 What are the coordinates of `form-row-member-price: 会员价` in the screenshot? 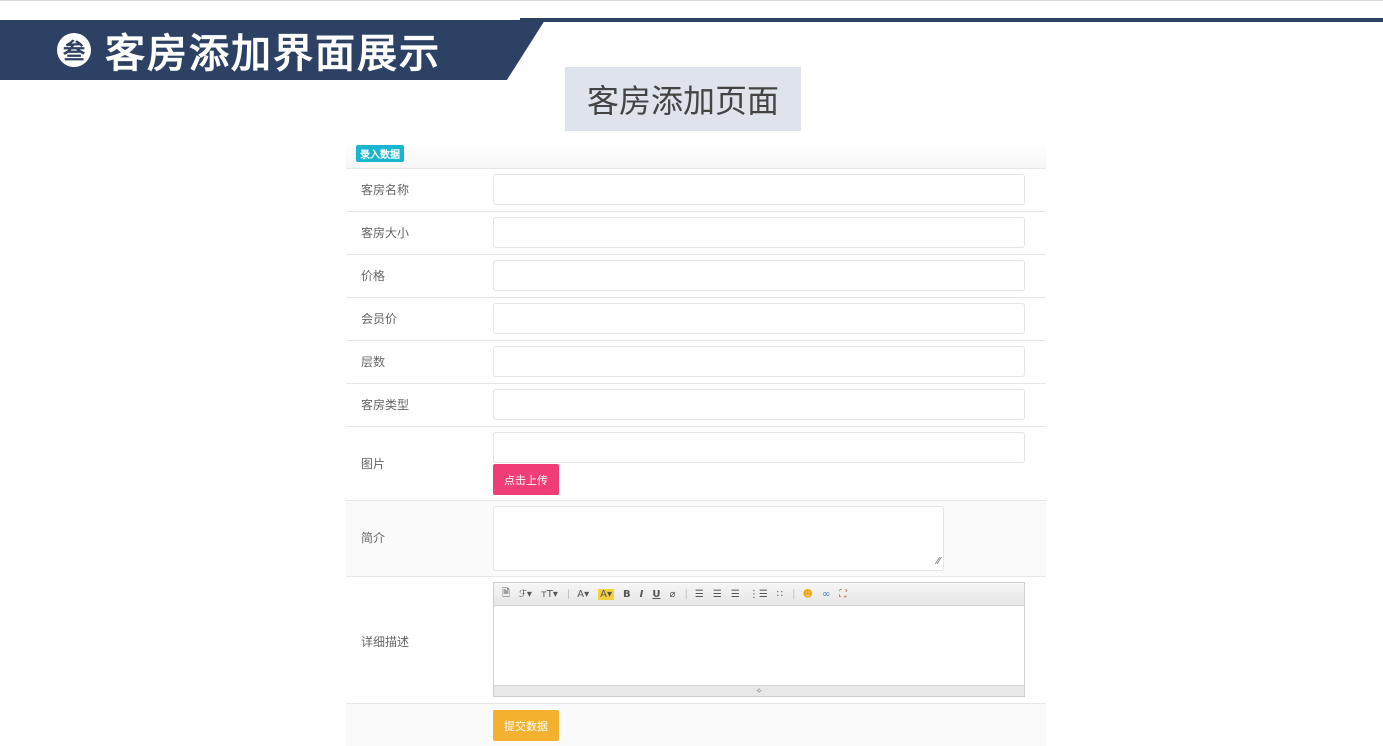 It's located at (696, 318).